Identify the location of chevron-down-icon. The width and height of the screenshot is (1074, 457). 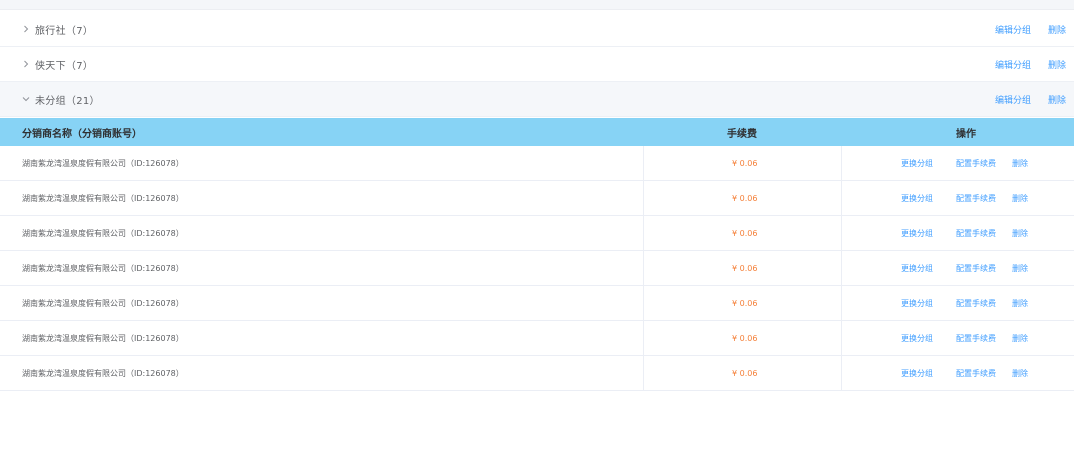
(26, 99).